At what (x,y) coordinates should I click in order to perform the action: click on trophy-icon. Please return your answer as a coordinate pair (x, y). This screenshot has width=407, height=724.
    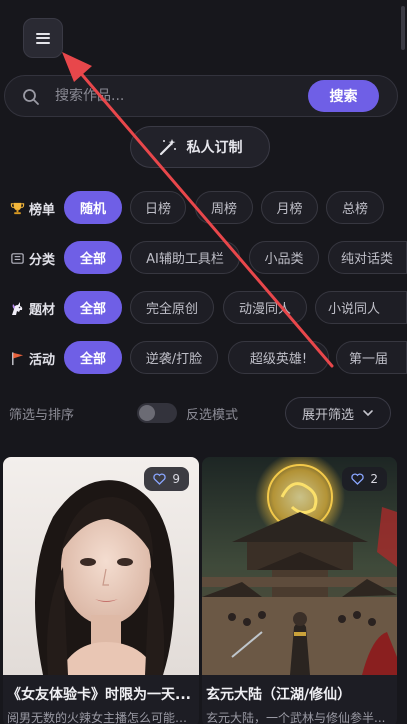
    Looking at the image, I should click on (17, 209).